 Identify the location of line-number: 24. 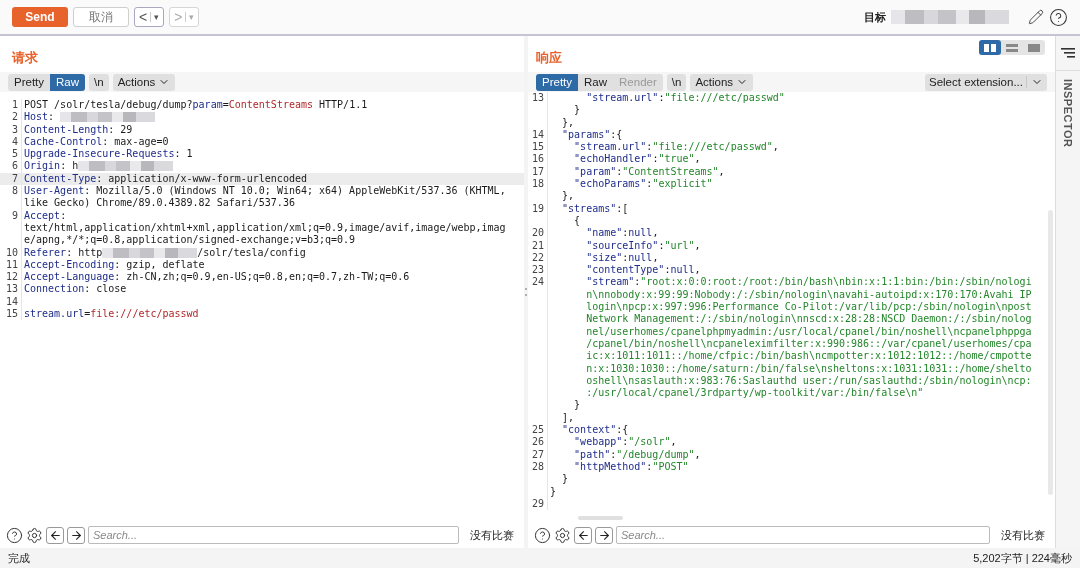
(538, 282).